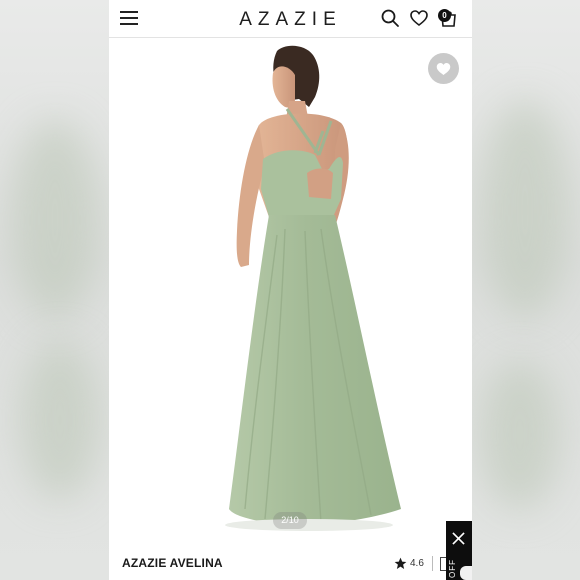 This screenshot has width=580, height=580. Describe the element at coordinates (459, 550) in the screenshot. I see `promo-popup: OFF` at that location.